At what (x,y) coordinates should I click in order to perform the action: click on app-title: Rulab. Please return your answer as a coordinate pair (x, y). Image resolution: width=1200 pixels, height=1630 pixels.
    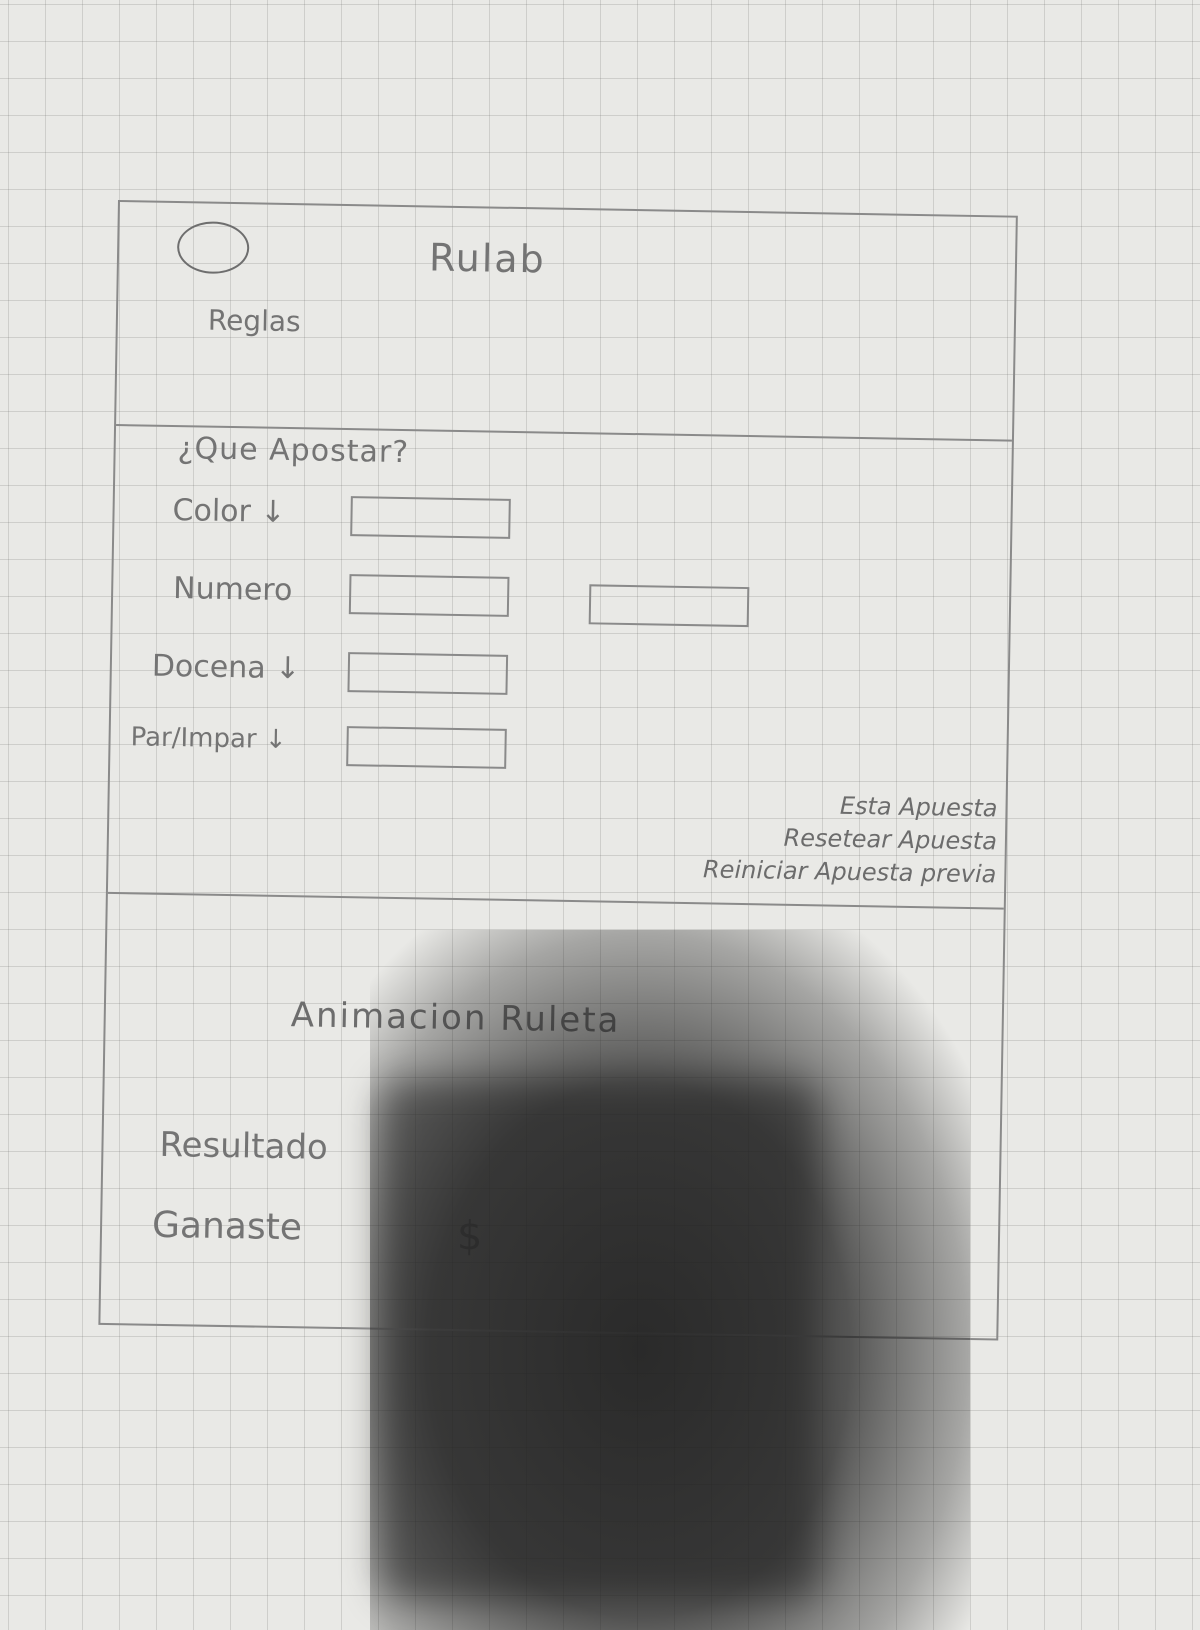
    Looking at the image, I should click on (487, 258).